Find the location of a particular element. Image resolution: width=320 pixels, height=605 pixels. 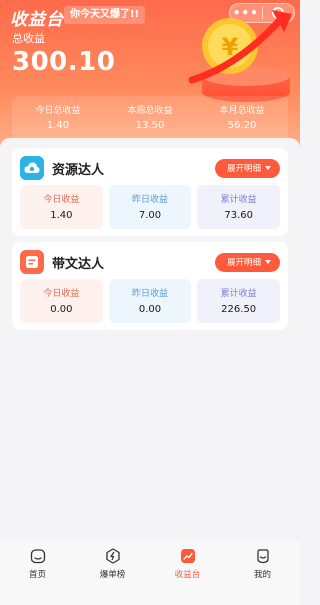

tab-earnings: 收益台 is located at coordinates (187, 573).